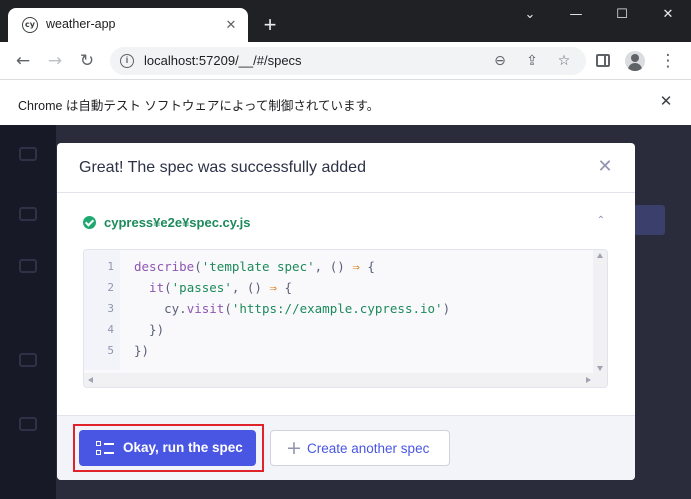  What do you see at coordinates (530, 16) in the screenshot?
I see `tab-search-icon: ⌄` at bounding box center [530, 16].